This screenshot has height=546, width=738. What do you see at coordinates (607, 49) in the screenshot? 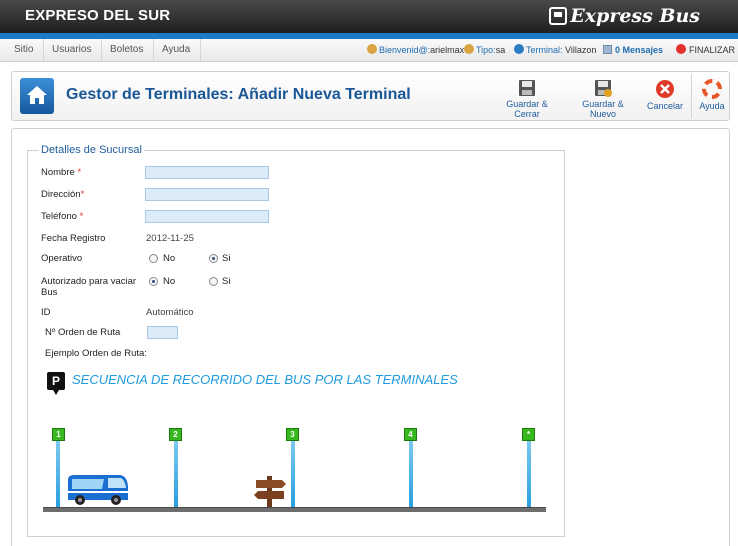
I see `message-icon` at bounding box center [607, 49].